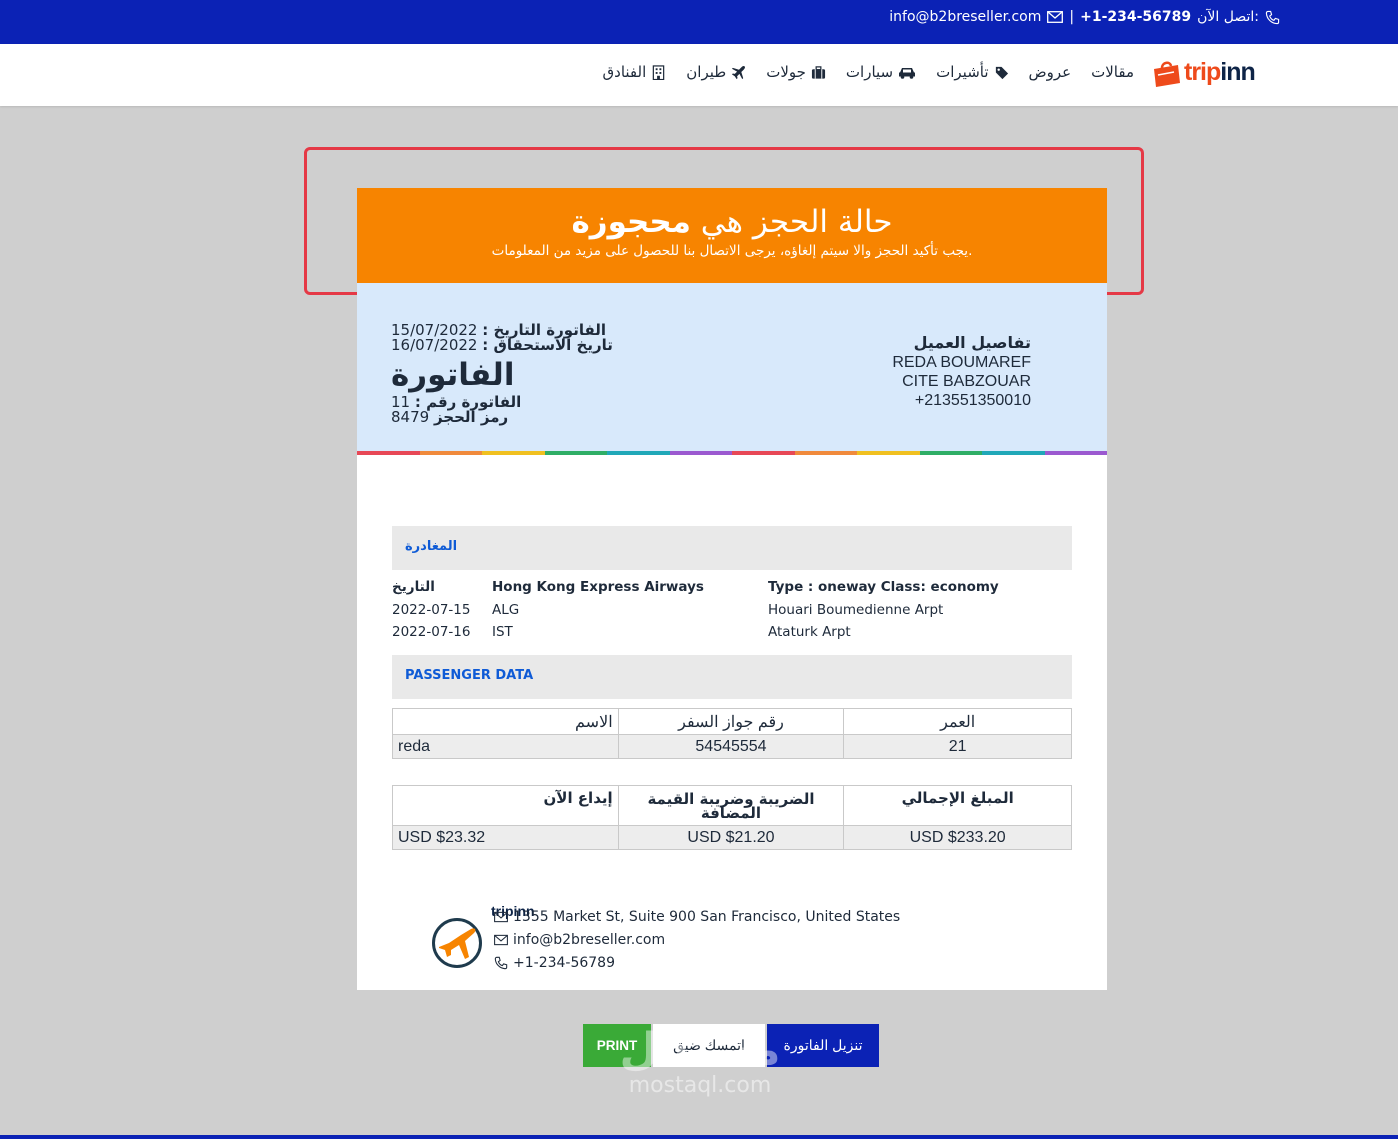  I want to click on departure-code: ALG, so click(506, 609).